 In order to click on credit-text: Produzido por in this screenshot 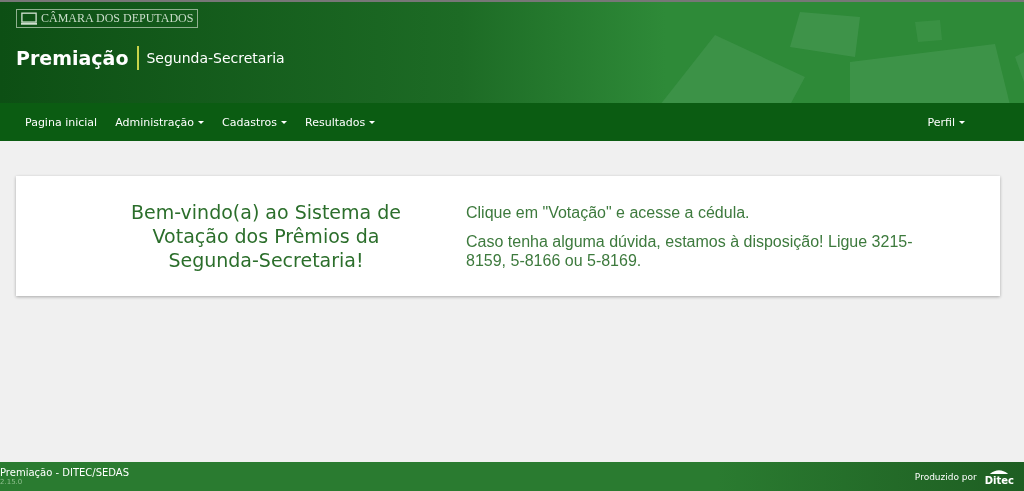, I will do `click(945, 476)`.